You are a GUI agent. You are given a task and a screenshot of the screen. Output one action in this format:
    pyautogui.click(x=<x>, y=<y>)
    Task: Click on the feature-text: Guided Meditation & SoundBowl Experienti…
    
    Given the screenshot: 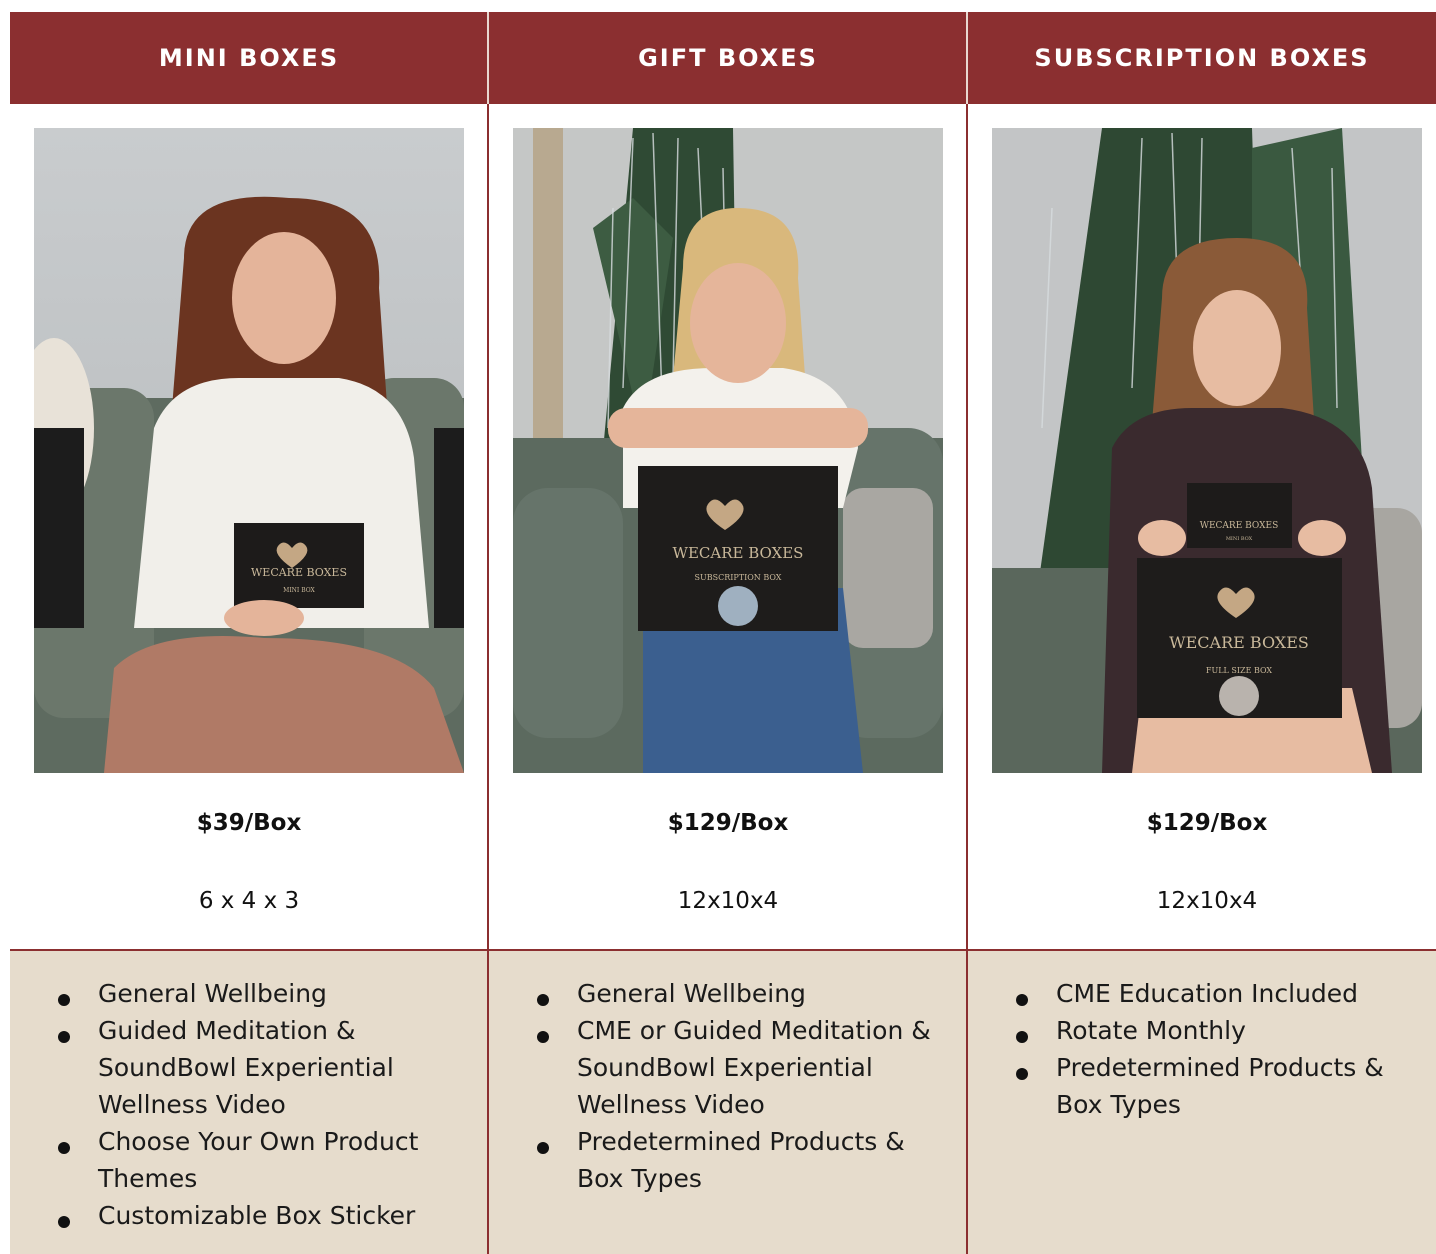 What is the action you would take?
    pyautogui.click(x=246, y=1067)
    